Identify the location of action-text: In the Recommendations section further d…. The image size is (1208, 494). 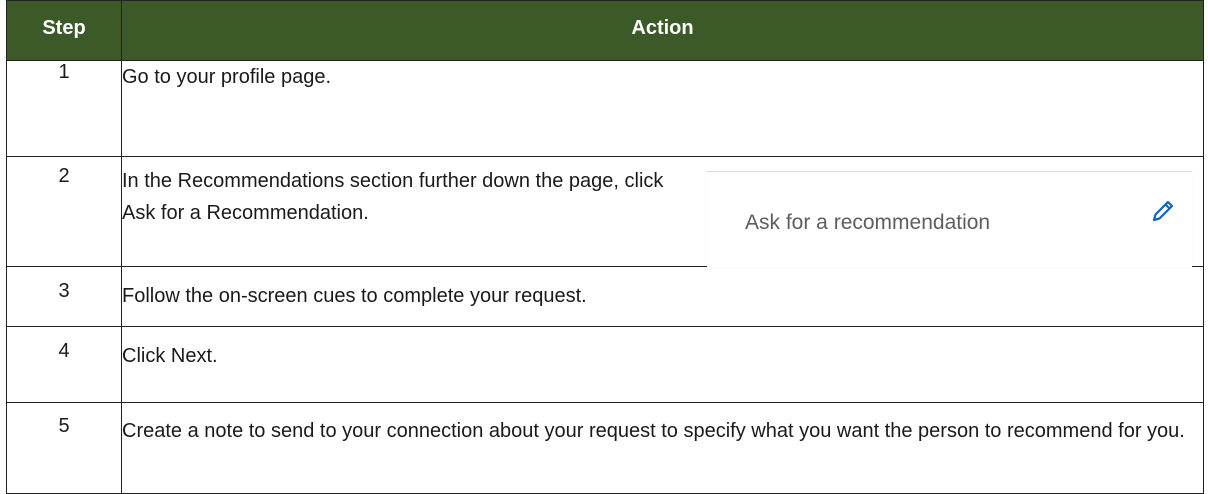
(393, 197).